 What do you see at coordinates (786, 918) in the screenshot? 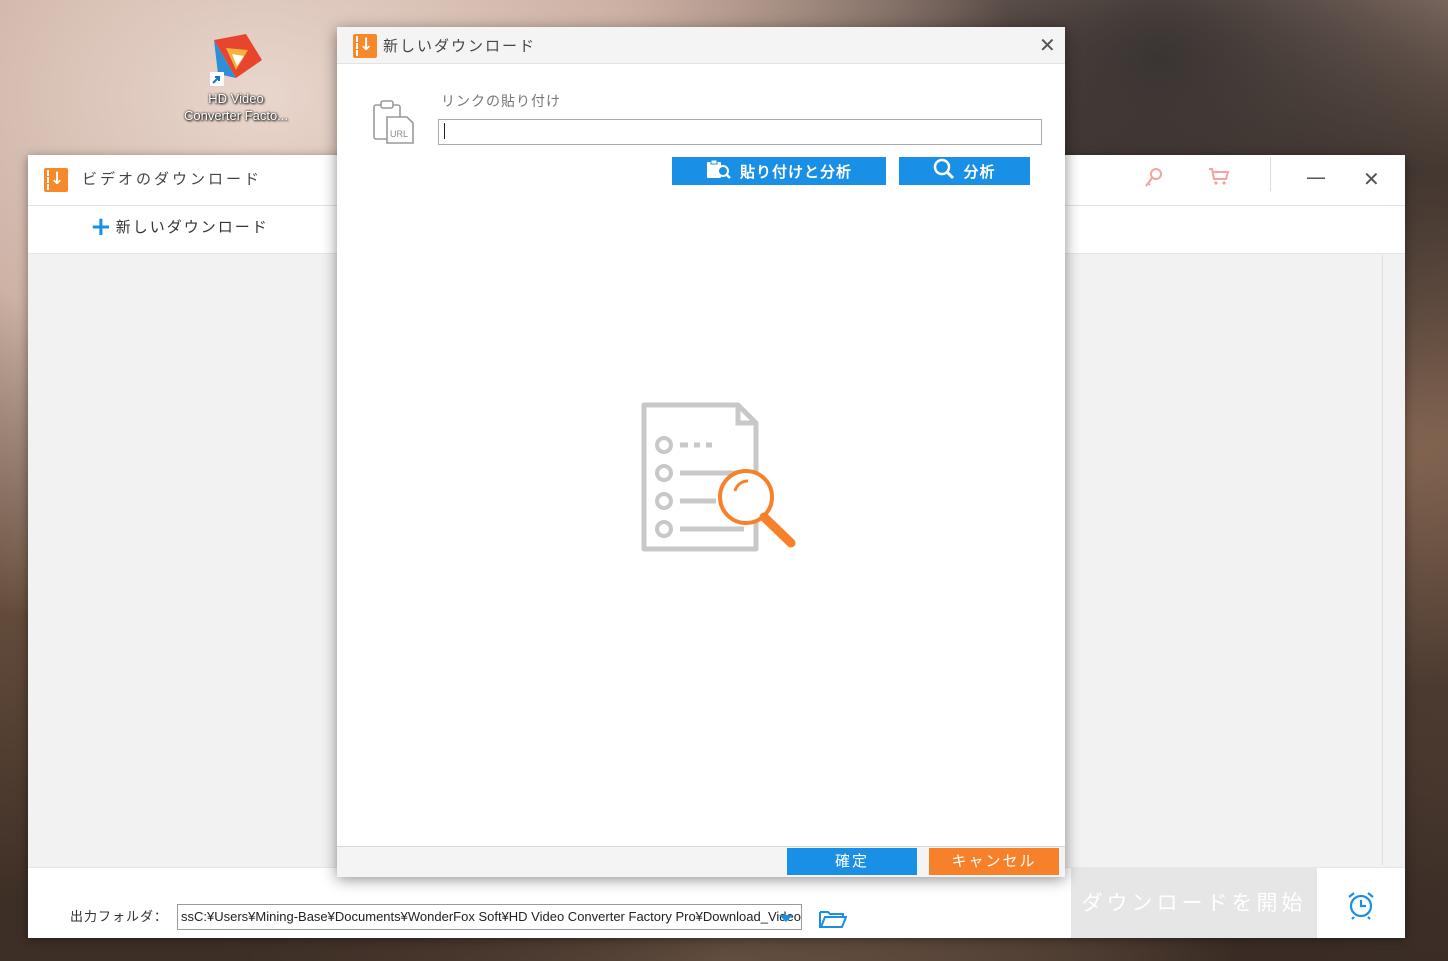
I see `chevron-down-icon` at bounding box center [786, 918].